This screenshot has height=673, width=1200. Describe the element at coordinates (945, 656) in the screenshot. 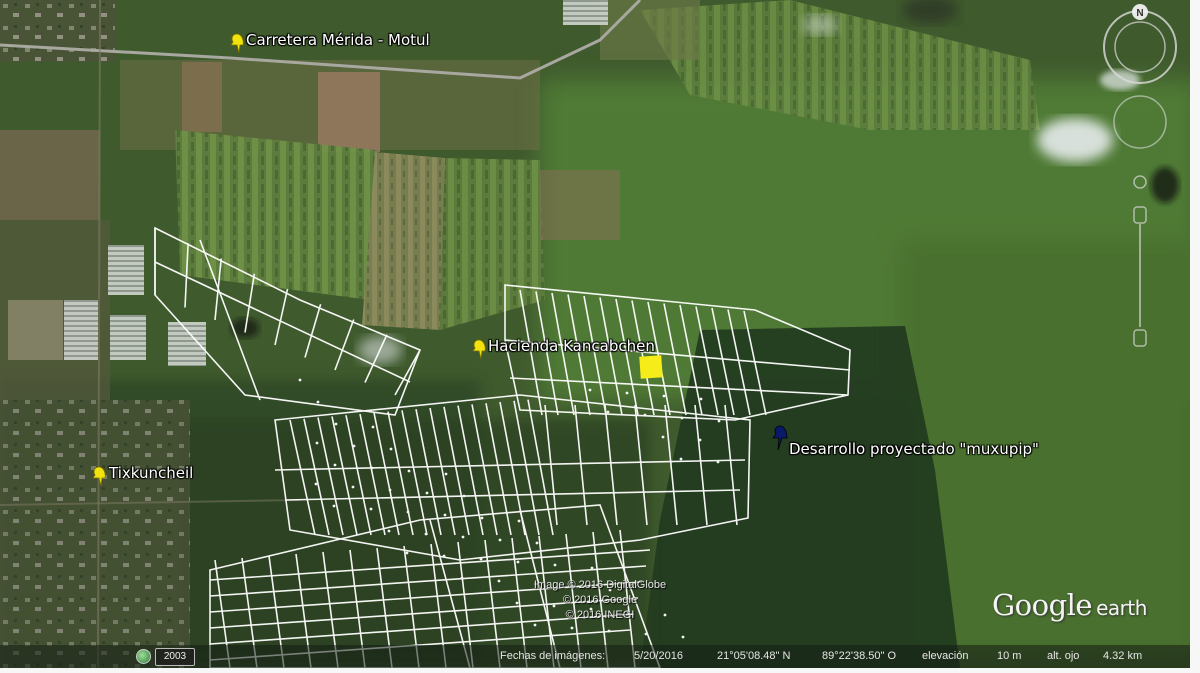

I see `elevation-label: elevación` at that location.